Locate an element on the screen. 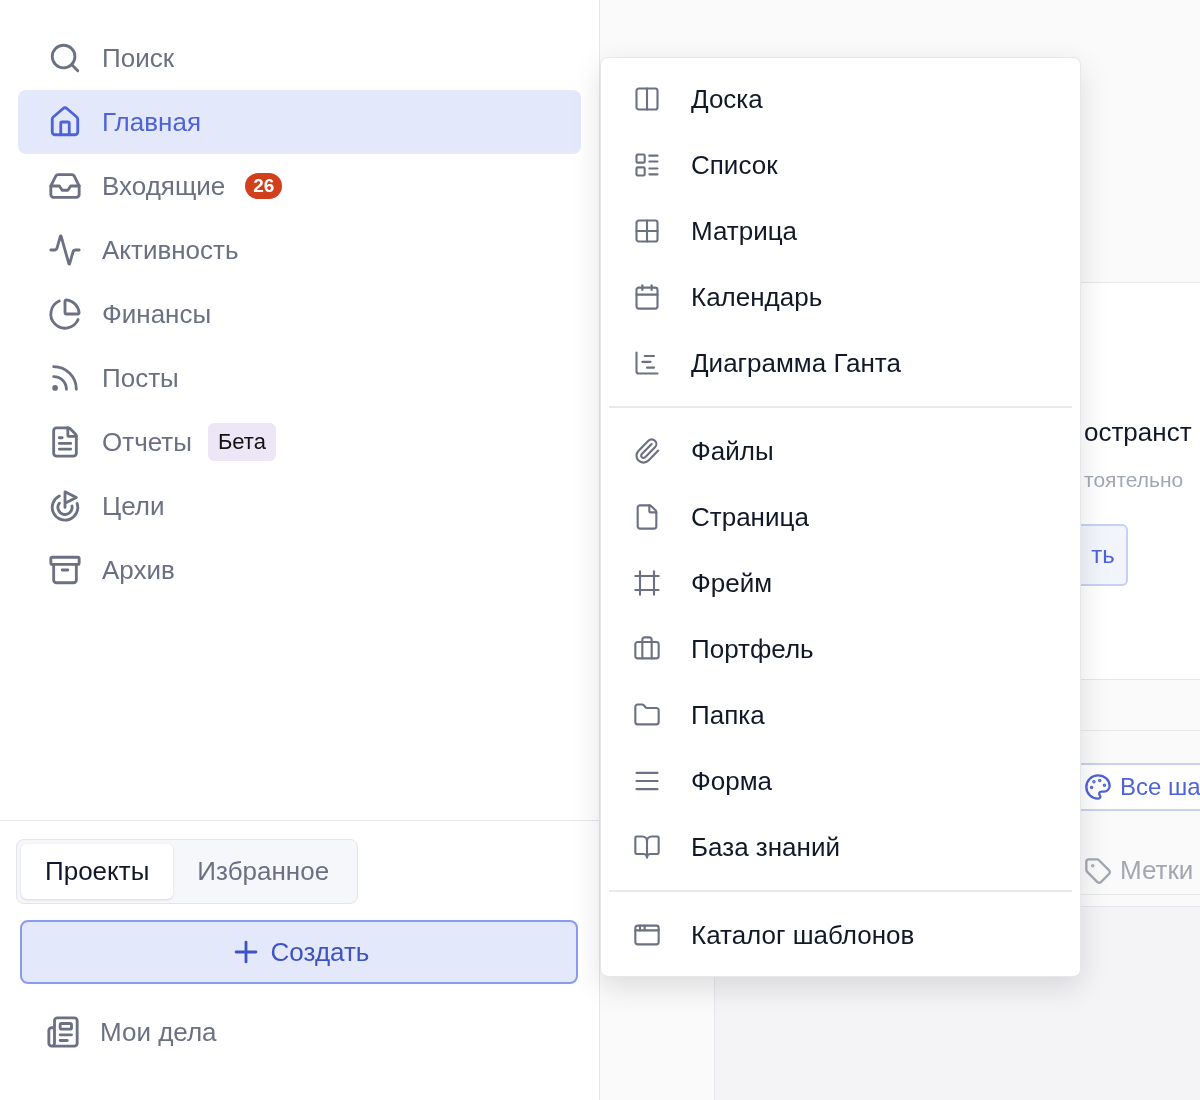  count-badge: 26 is located at coordinates (264, 186).